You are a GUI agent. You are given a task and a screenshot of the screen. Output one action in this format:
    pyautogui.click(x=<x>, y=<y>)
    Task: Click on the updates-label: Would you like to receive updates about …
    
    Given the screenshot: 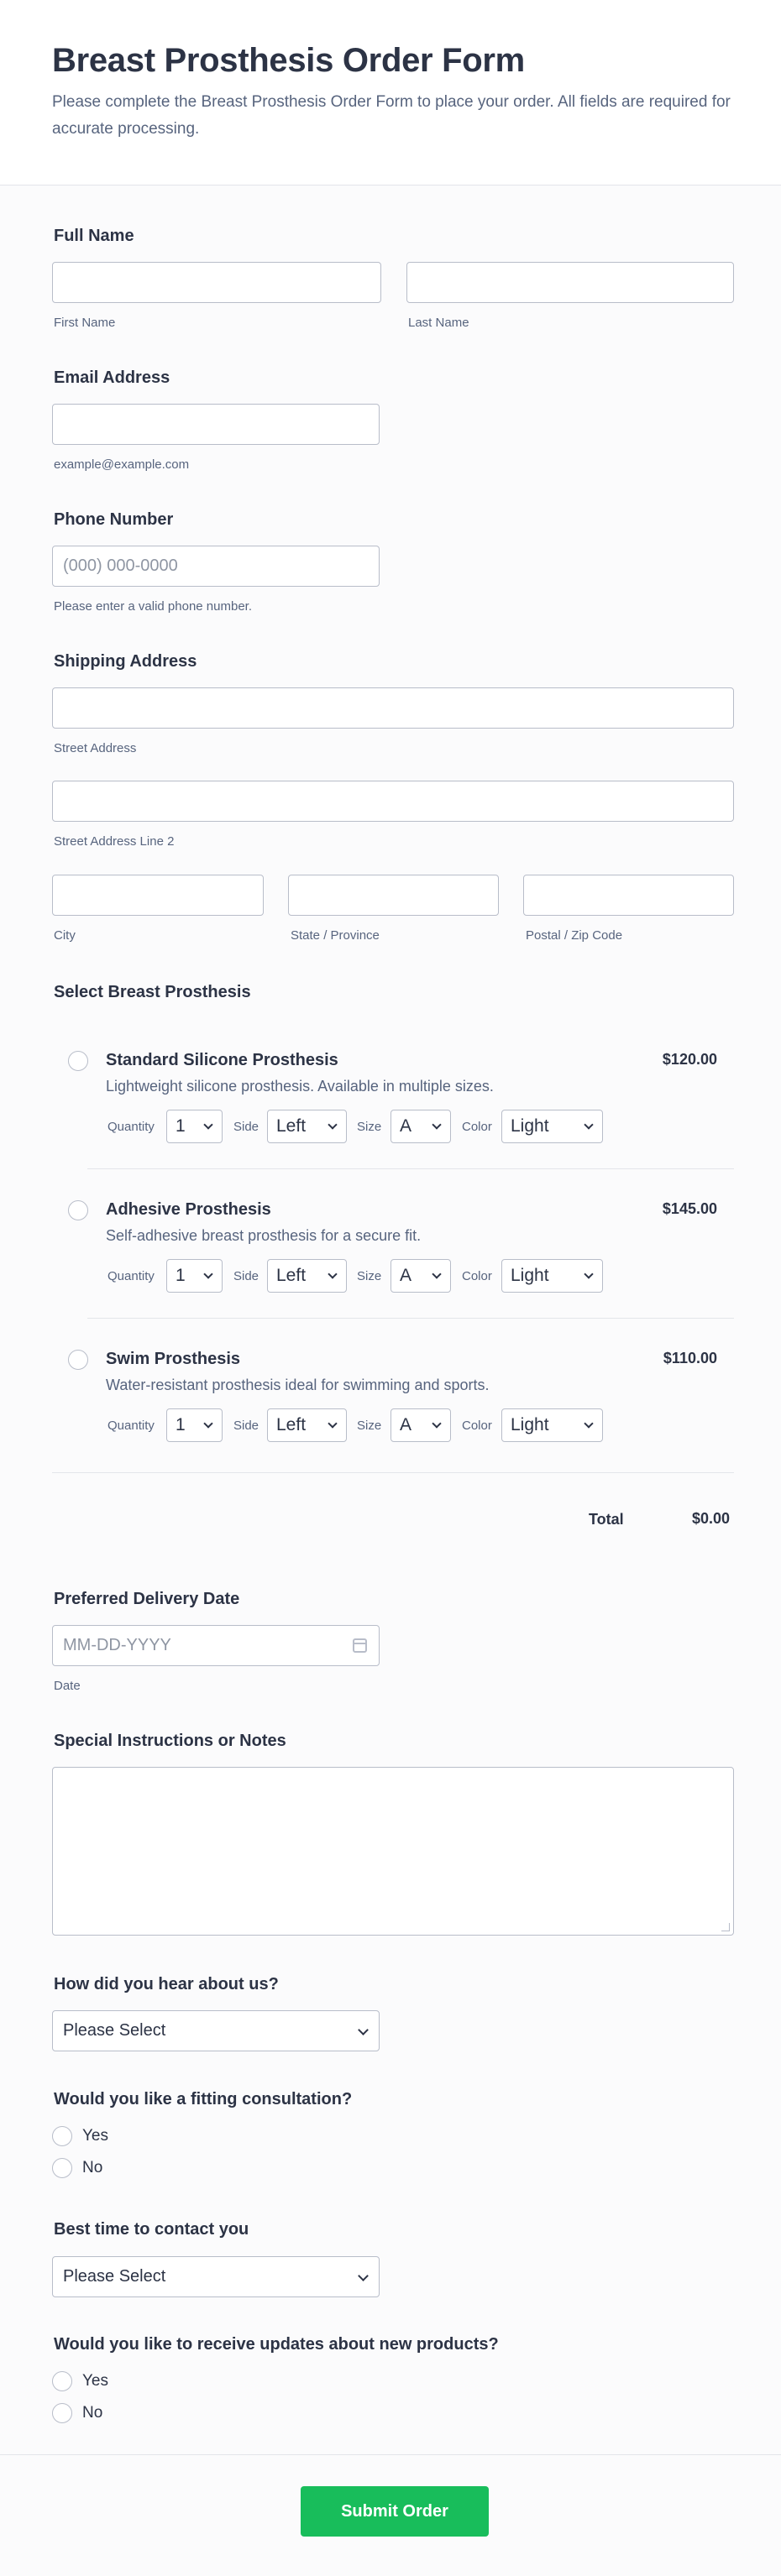 What is the action you would take?
    pyautogui.click(x=276, y=2344)
    